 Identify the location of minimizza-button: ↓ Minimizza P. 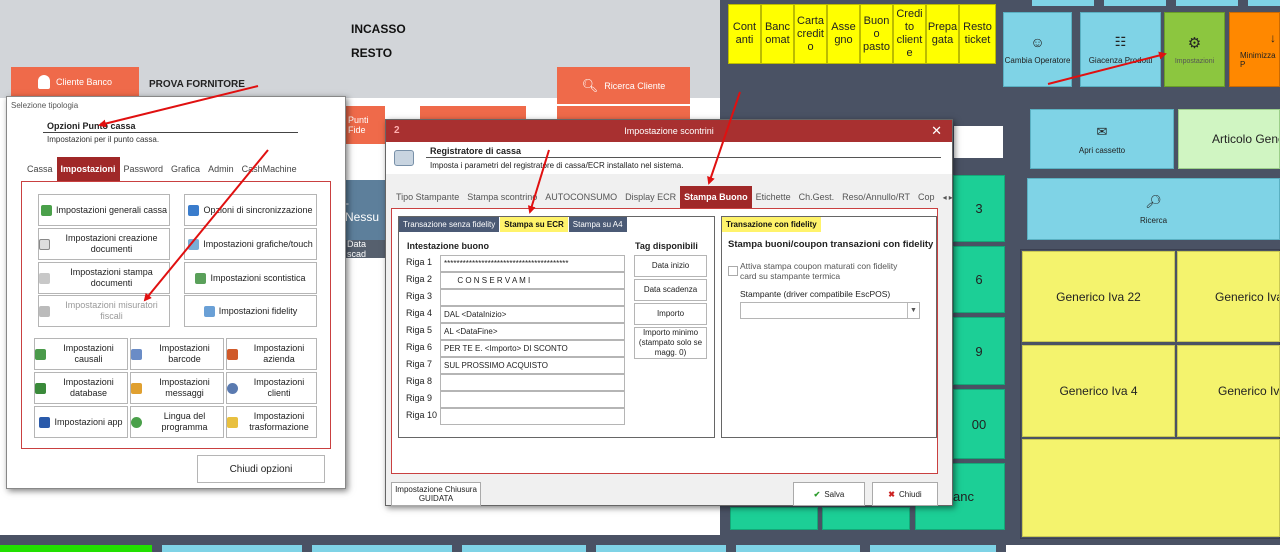
(1254, 49).